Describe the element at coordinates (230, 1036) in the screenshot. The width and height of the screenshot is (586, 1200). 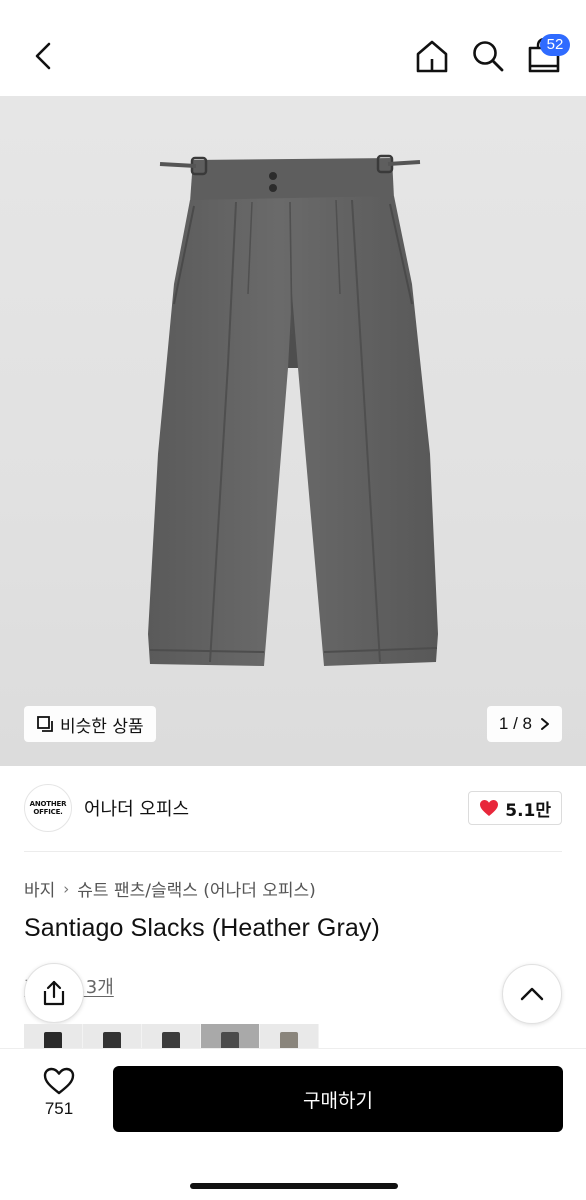
I see `color-option-heather-gray` at that location.